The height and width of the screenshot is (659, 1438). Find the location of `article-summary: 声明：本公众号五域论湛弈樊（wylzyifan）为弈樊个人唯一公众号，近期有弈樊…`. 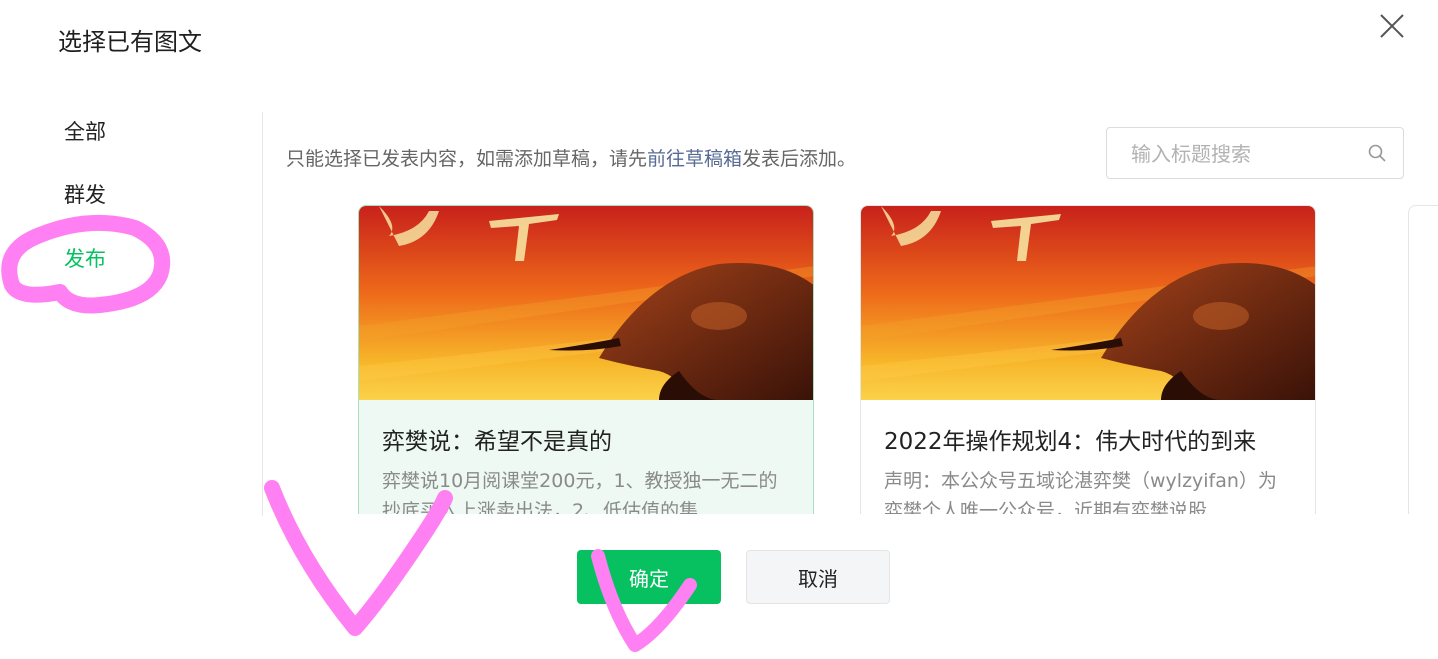

article-summary: 声明：本公众号五域论湛弈樊（wylzyifan）为弈樊个人唯一公众号，近期有弈樊… is located at coordinates (1080, 492).